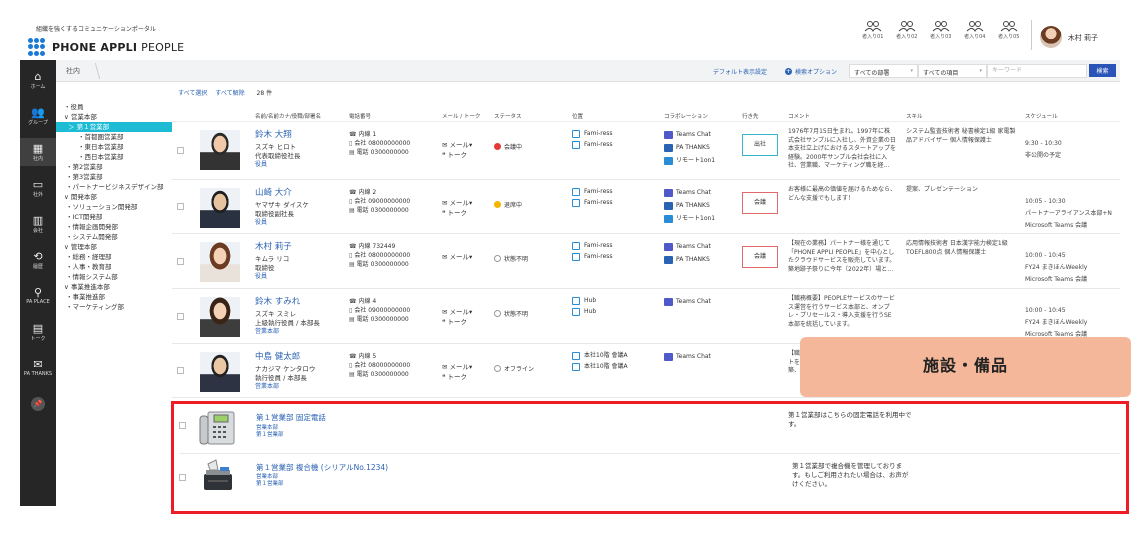  I want to click on schedule-line: 非公開の予定, so click(1071, 156).